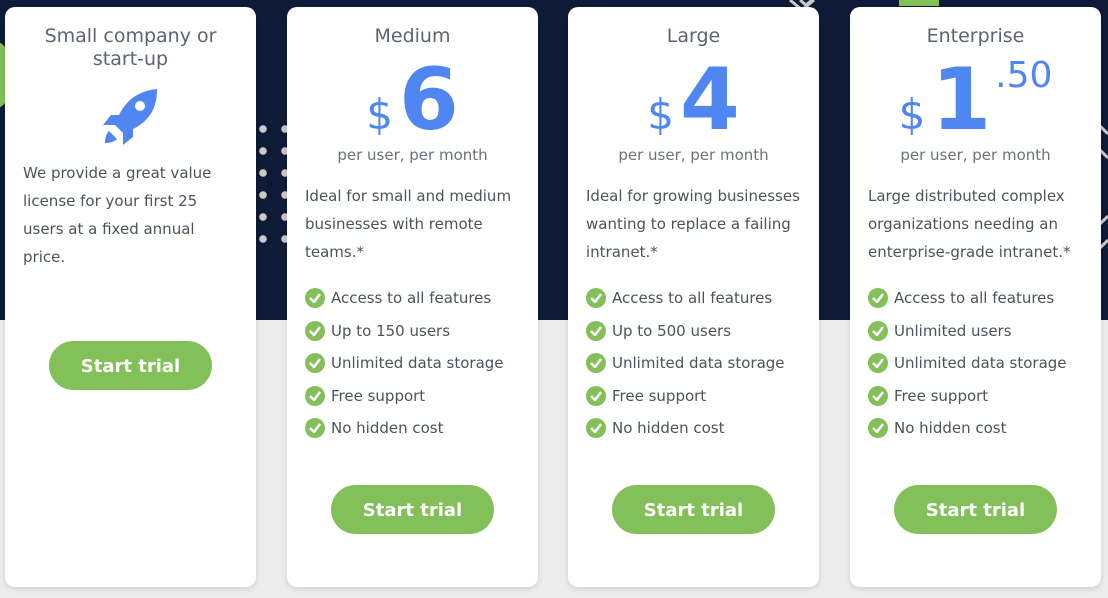 This screenshot has width=1108, height=598. I want to click on price-cents: .50, so click(1024, 75).